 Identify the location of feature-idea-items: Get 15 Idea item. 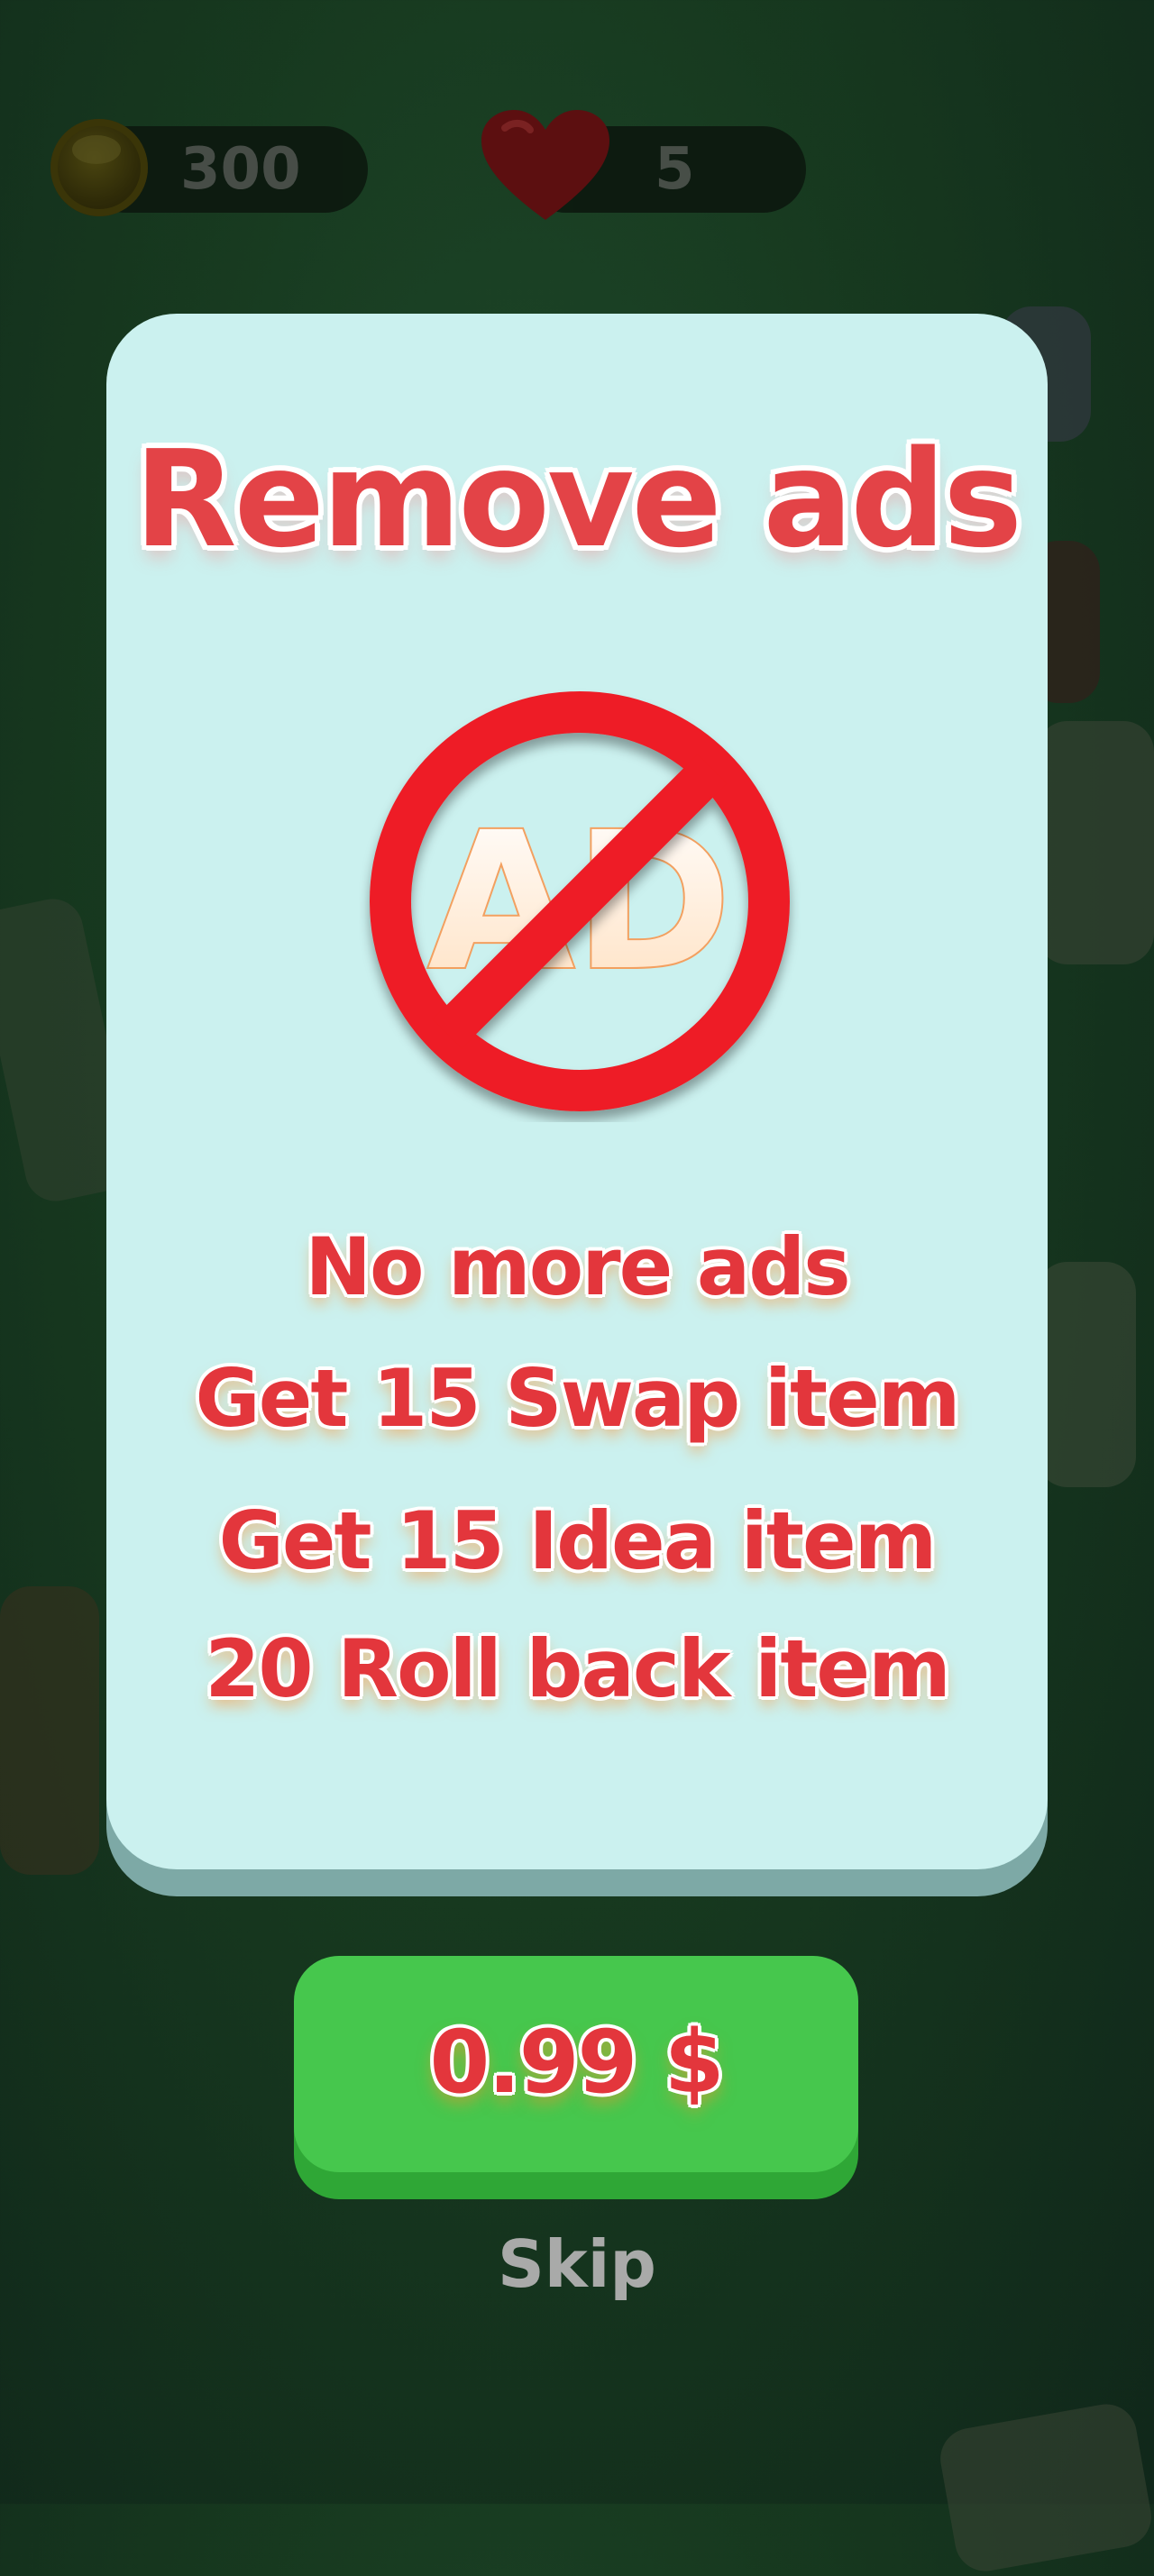
(578, 1540).